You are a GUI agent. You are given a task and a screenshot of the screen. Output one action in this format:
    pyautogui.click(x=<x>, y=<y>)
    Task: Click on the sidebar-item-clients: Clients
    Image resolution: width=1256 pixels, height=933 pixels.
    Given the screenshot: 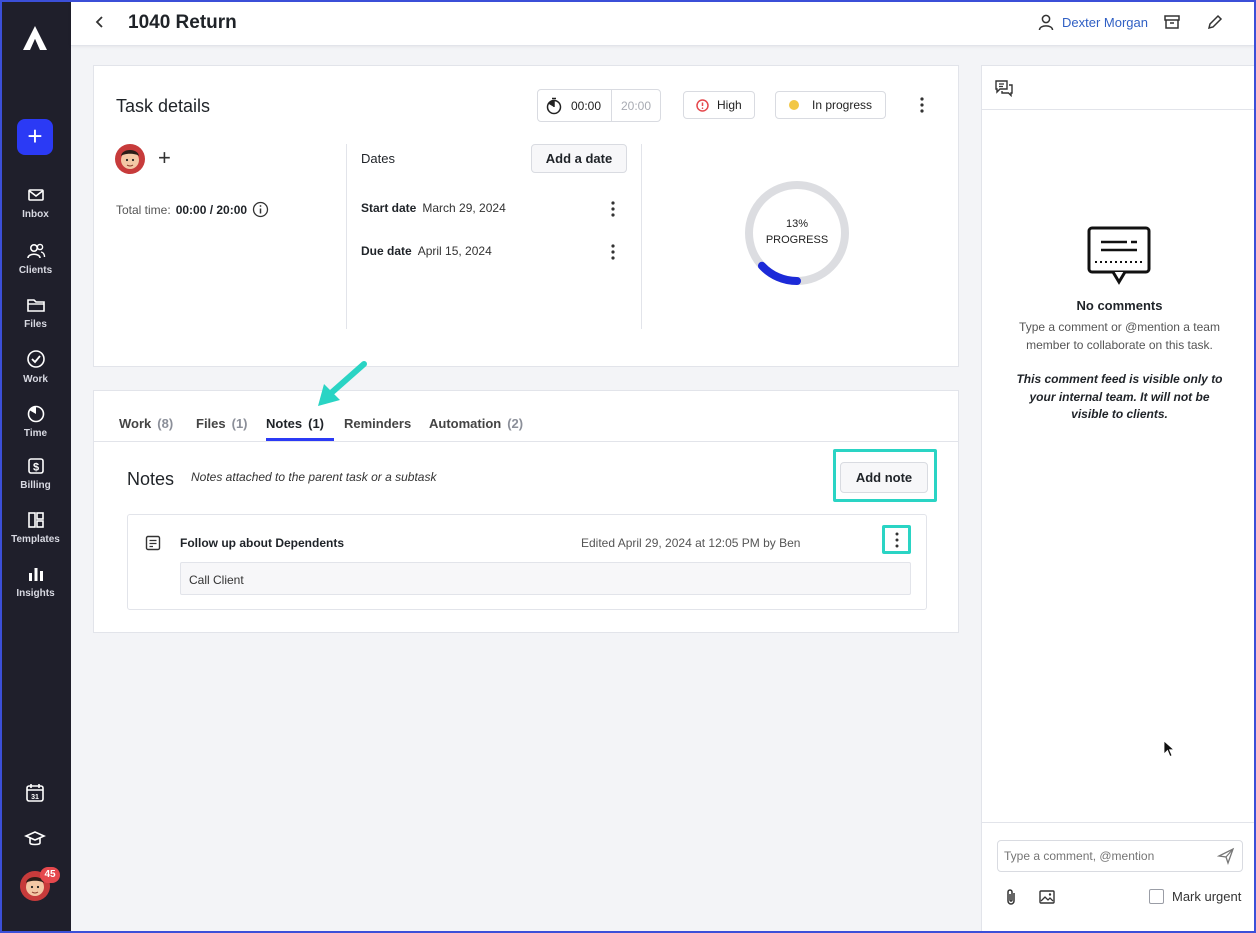 What is the action you would take?
    pyautogui.click(x=35, y=267)
    